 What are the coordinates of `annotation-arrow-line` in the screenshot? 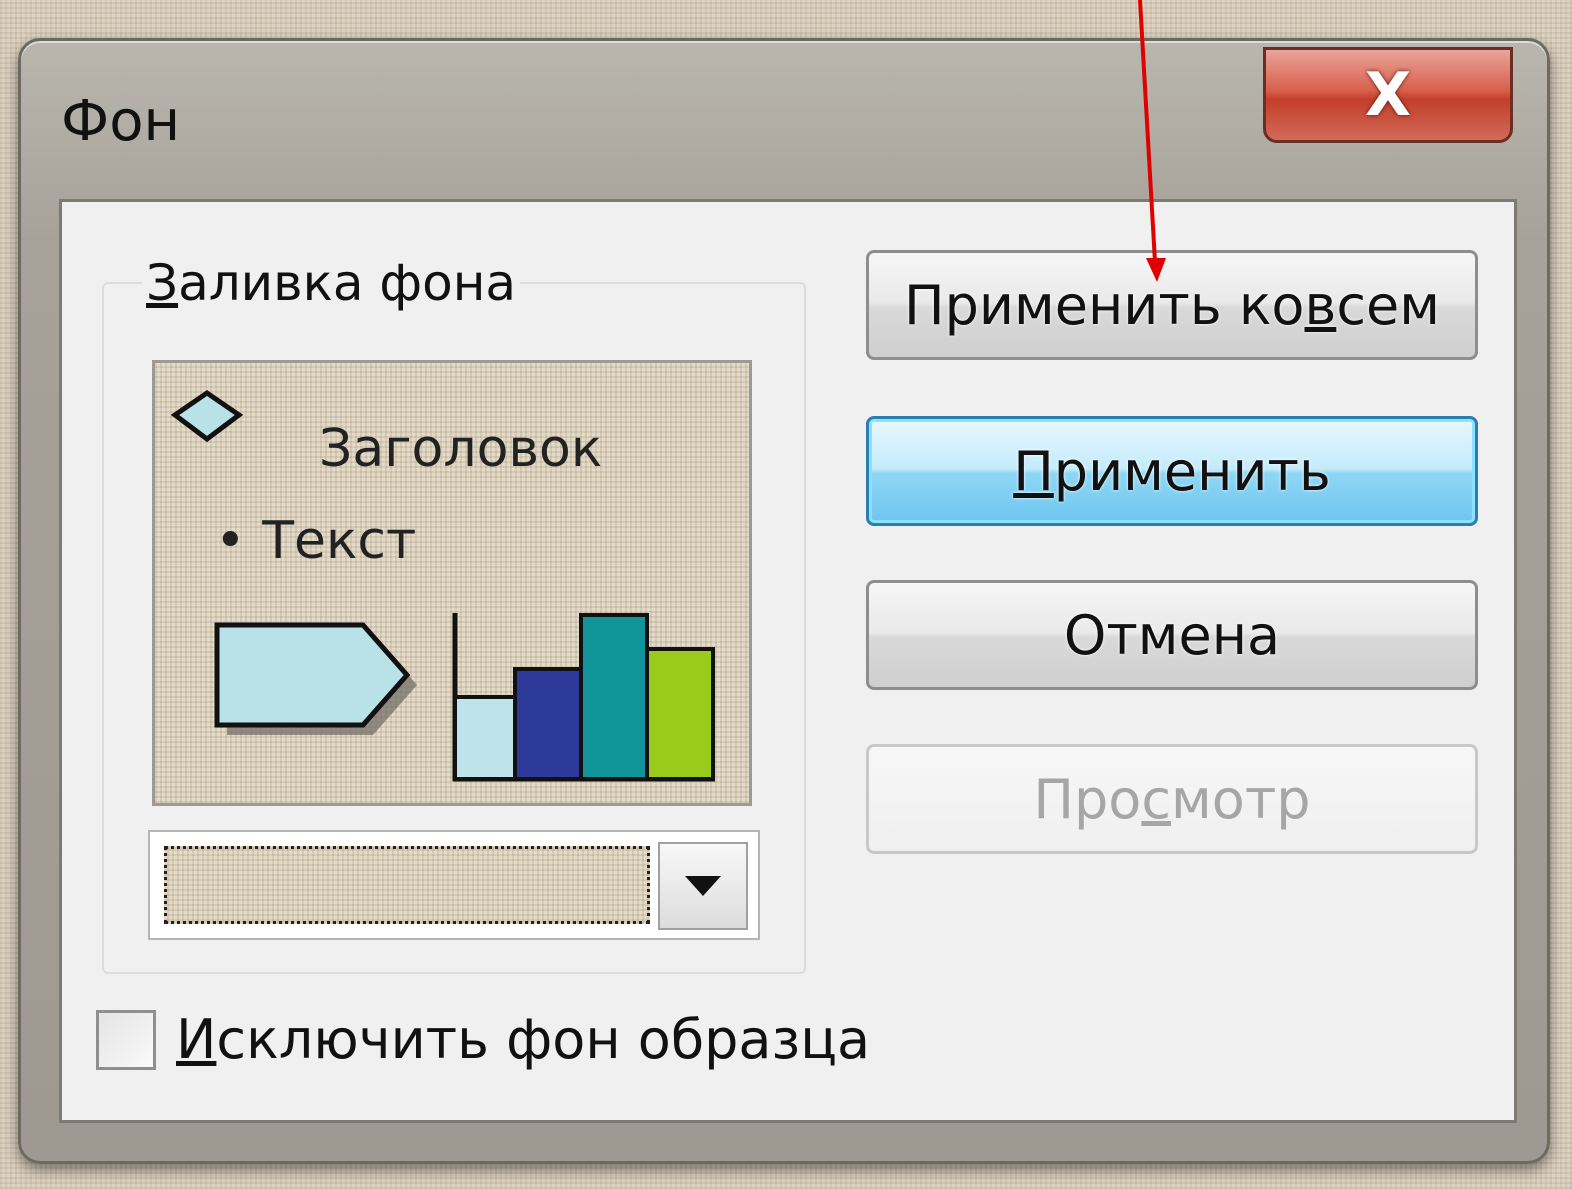 It's located at (1147, 131).